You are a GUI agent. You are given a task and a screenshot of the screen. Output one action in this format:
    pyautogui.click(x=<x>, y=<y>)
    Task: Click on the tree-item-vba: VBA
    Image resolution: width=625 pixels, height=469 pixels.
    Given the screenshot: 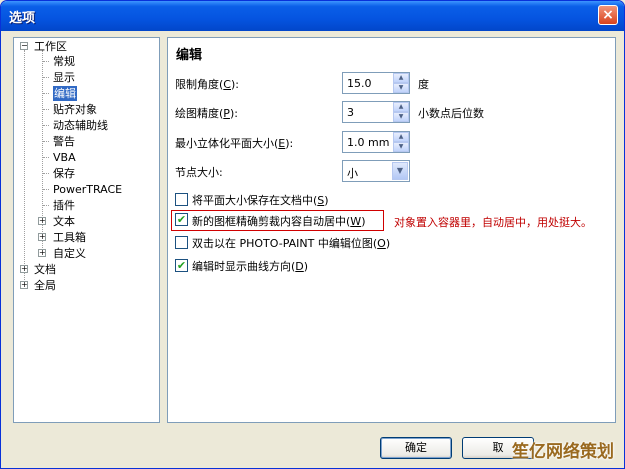 What is the action you would take?
    pyautogui.click(x=64, y=157)
    